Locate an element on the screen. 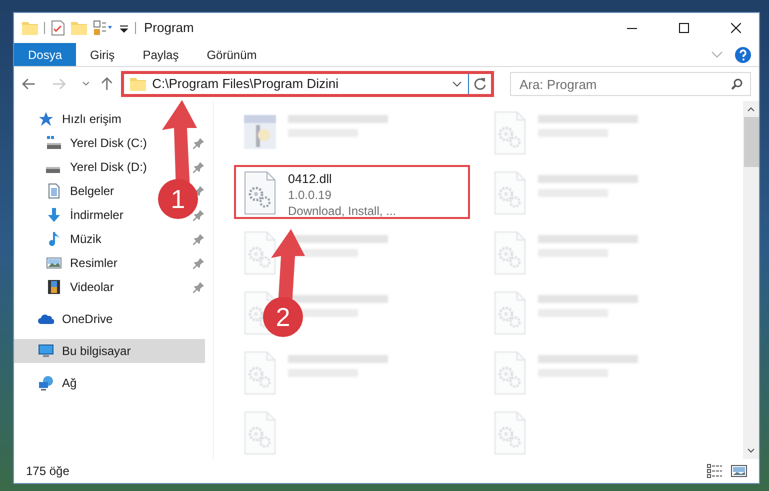 Image resolution: width=769 pixels, height=491 pixels. search-icon is located at coordinates (737, 84).